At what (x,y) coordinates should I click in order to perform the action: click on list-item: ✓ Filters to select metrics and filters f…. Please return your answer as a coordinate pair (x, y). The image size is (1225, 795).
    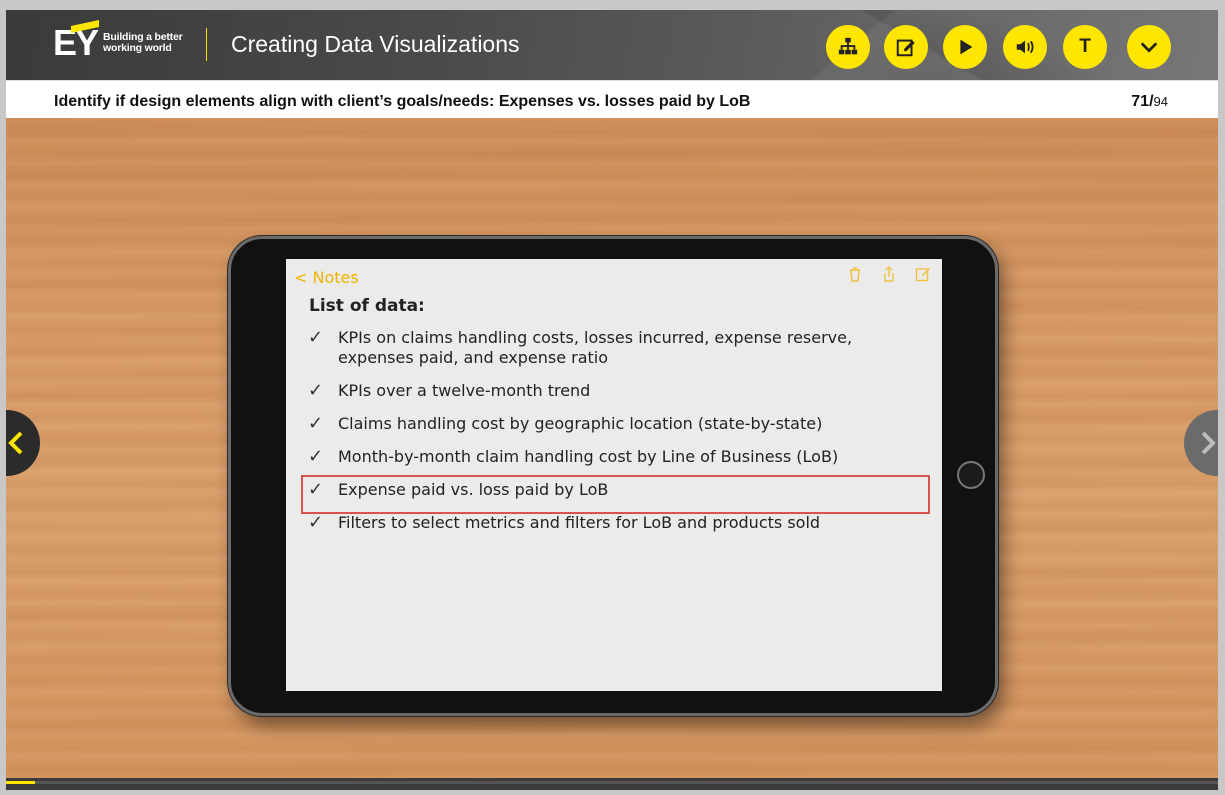
    Looking at the image, I should click on (564, 522).